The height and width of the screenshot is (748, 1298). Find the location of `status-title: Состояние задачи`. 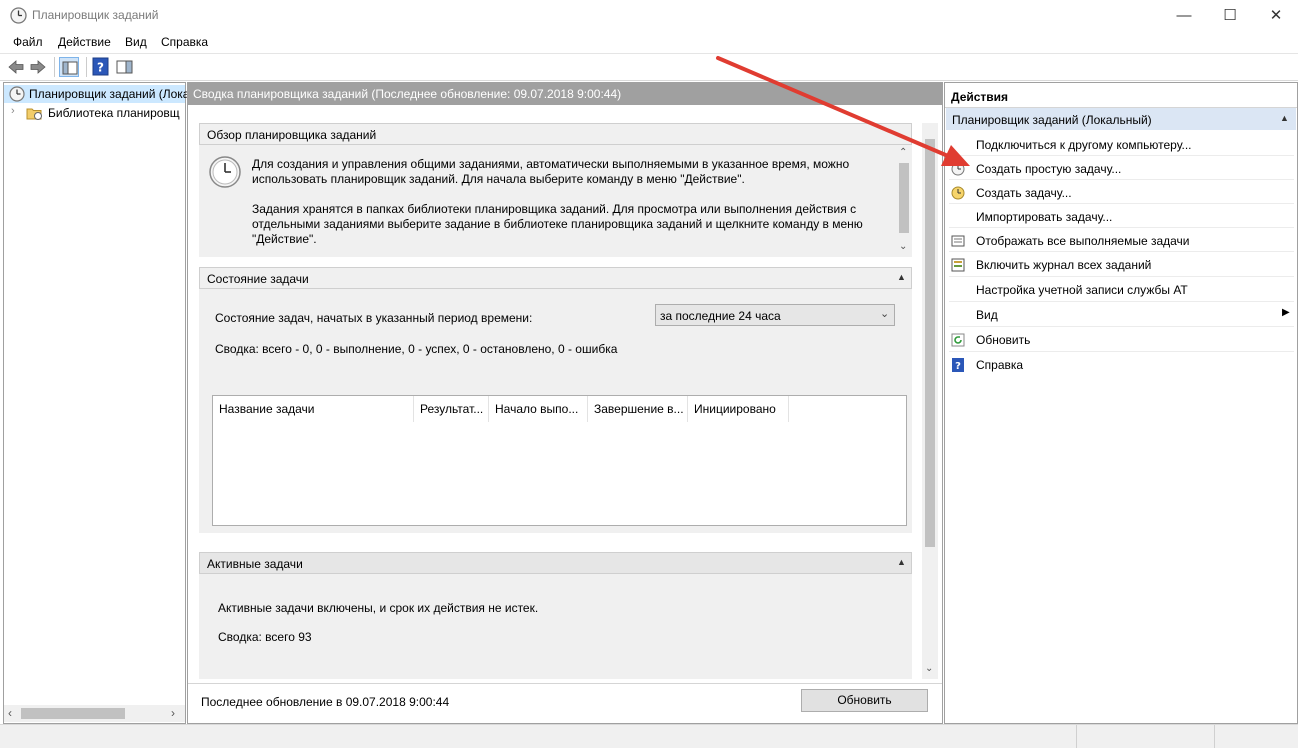

status-title: Состояние задачи is located at coordinates (258, 279).